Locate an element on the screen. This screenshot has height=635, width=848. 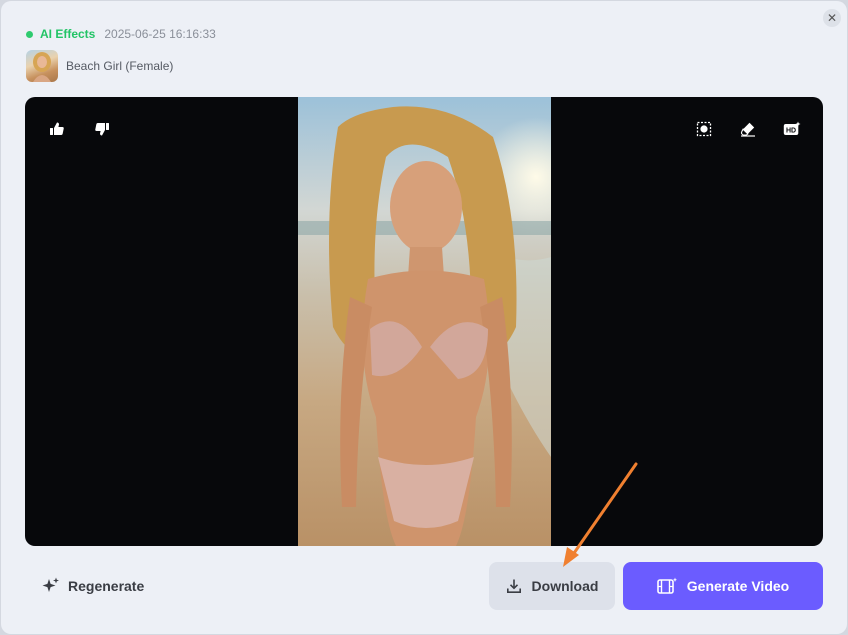
download-label: Download is located at coordinates (565, 586).